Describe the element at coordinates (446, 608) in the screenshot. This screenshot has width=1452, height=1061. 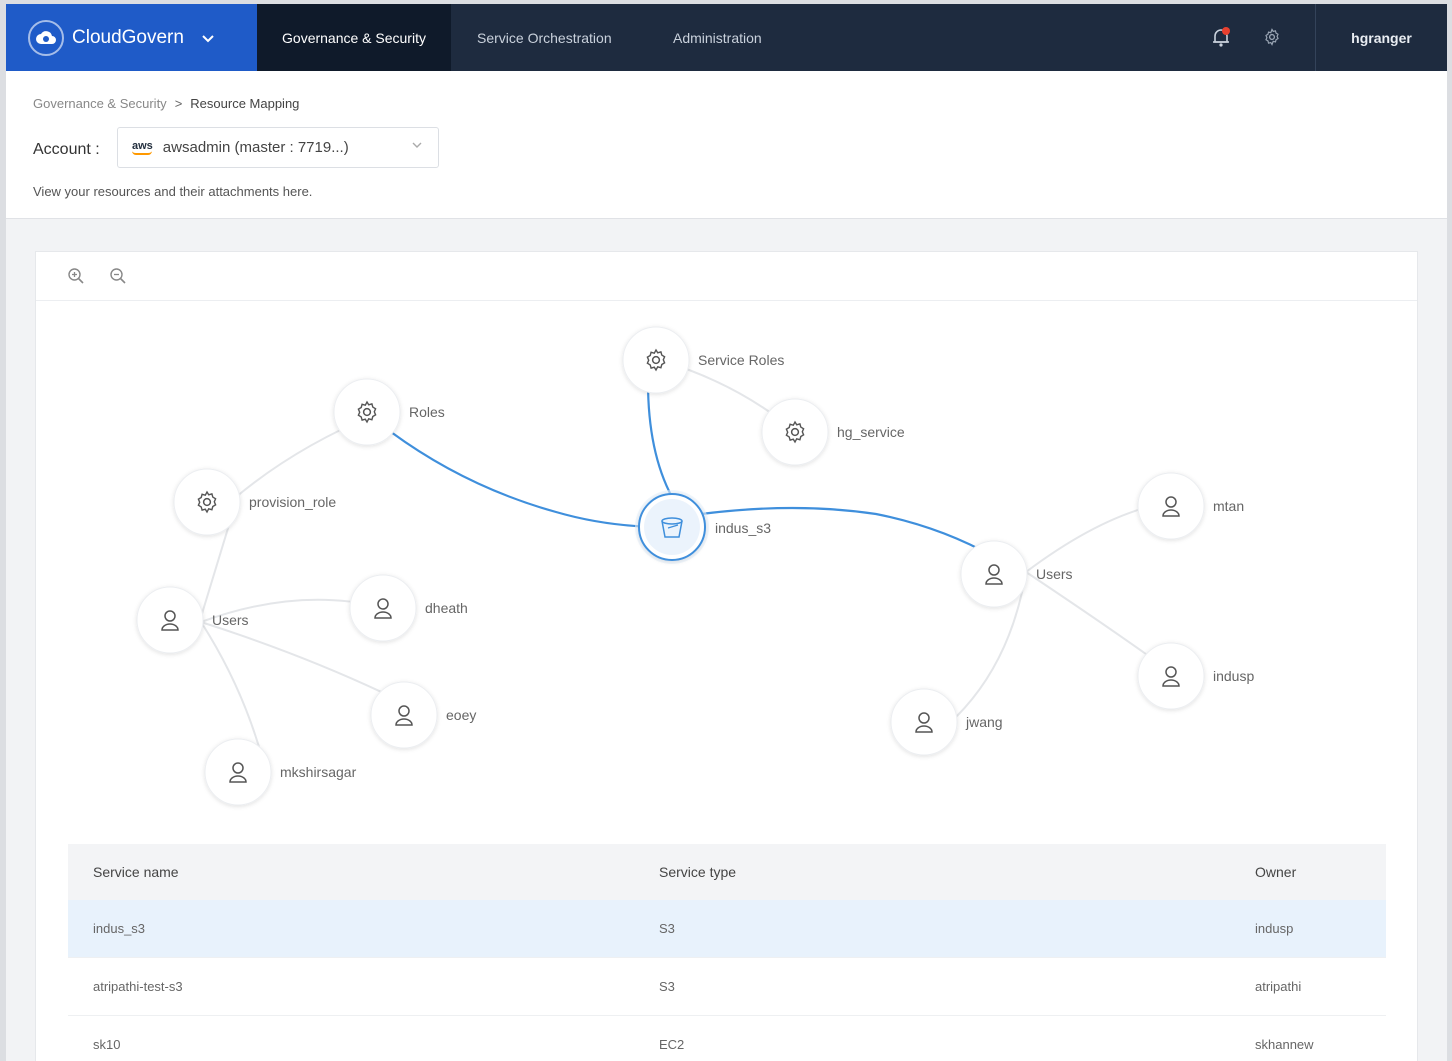
I see `graph-node-label: dheath` at that location.